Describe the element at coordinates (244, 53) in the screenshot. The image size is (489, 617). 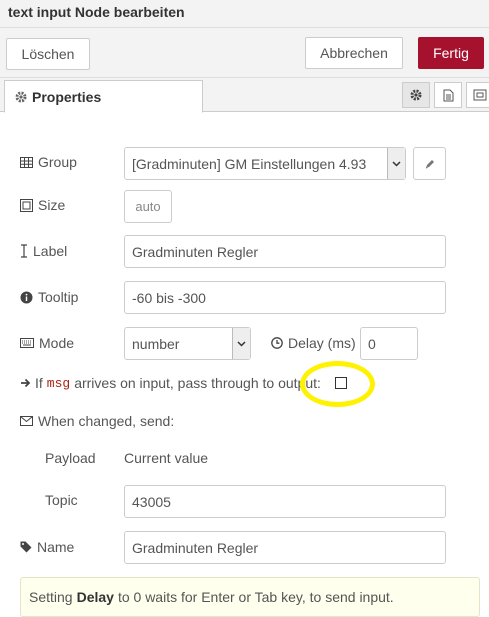
I see `dialog-toolbar: Löschen Abbrechen Fertig` at that location.